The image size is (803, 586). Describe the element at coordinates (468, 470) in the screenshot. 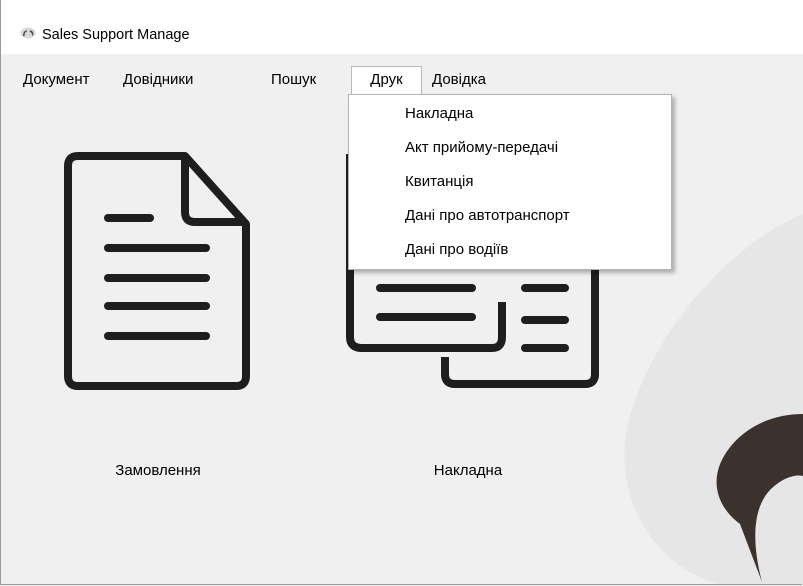

I see `invoice-tile-label: Накладна` at that location.